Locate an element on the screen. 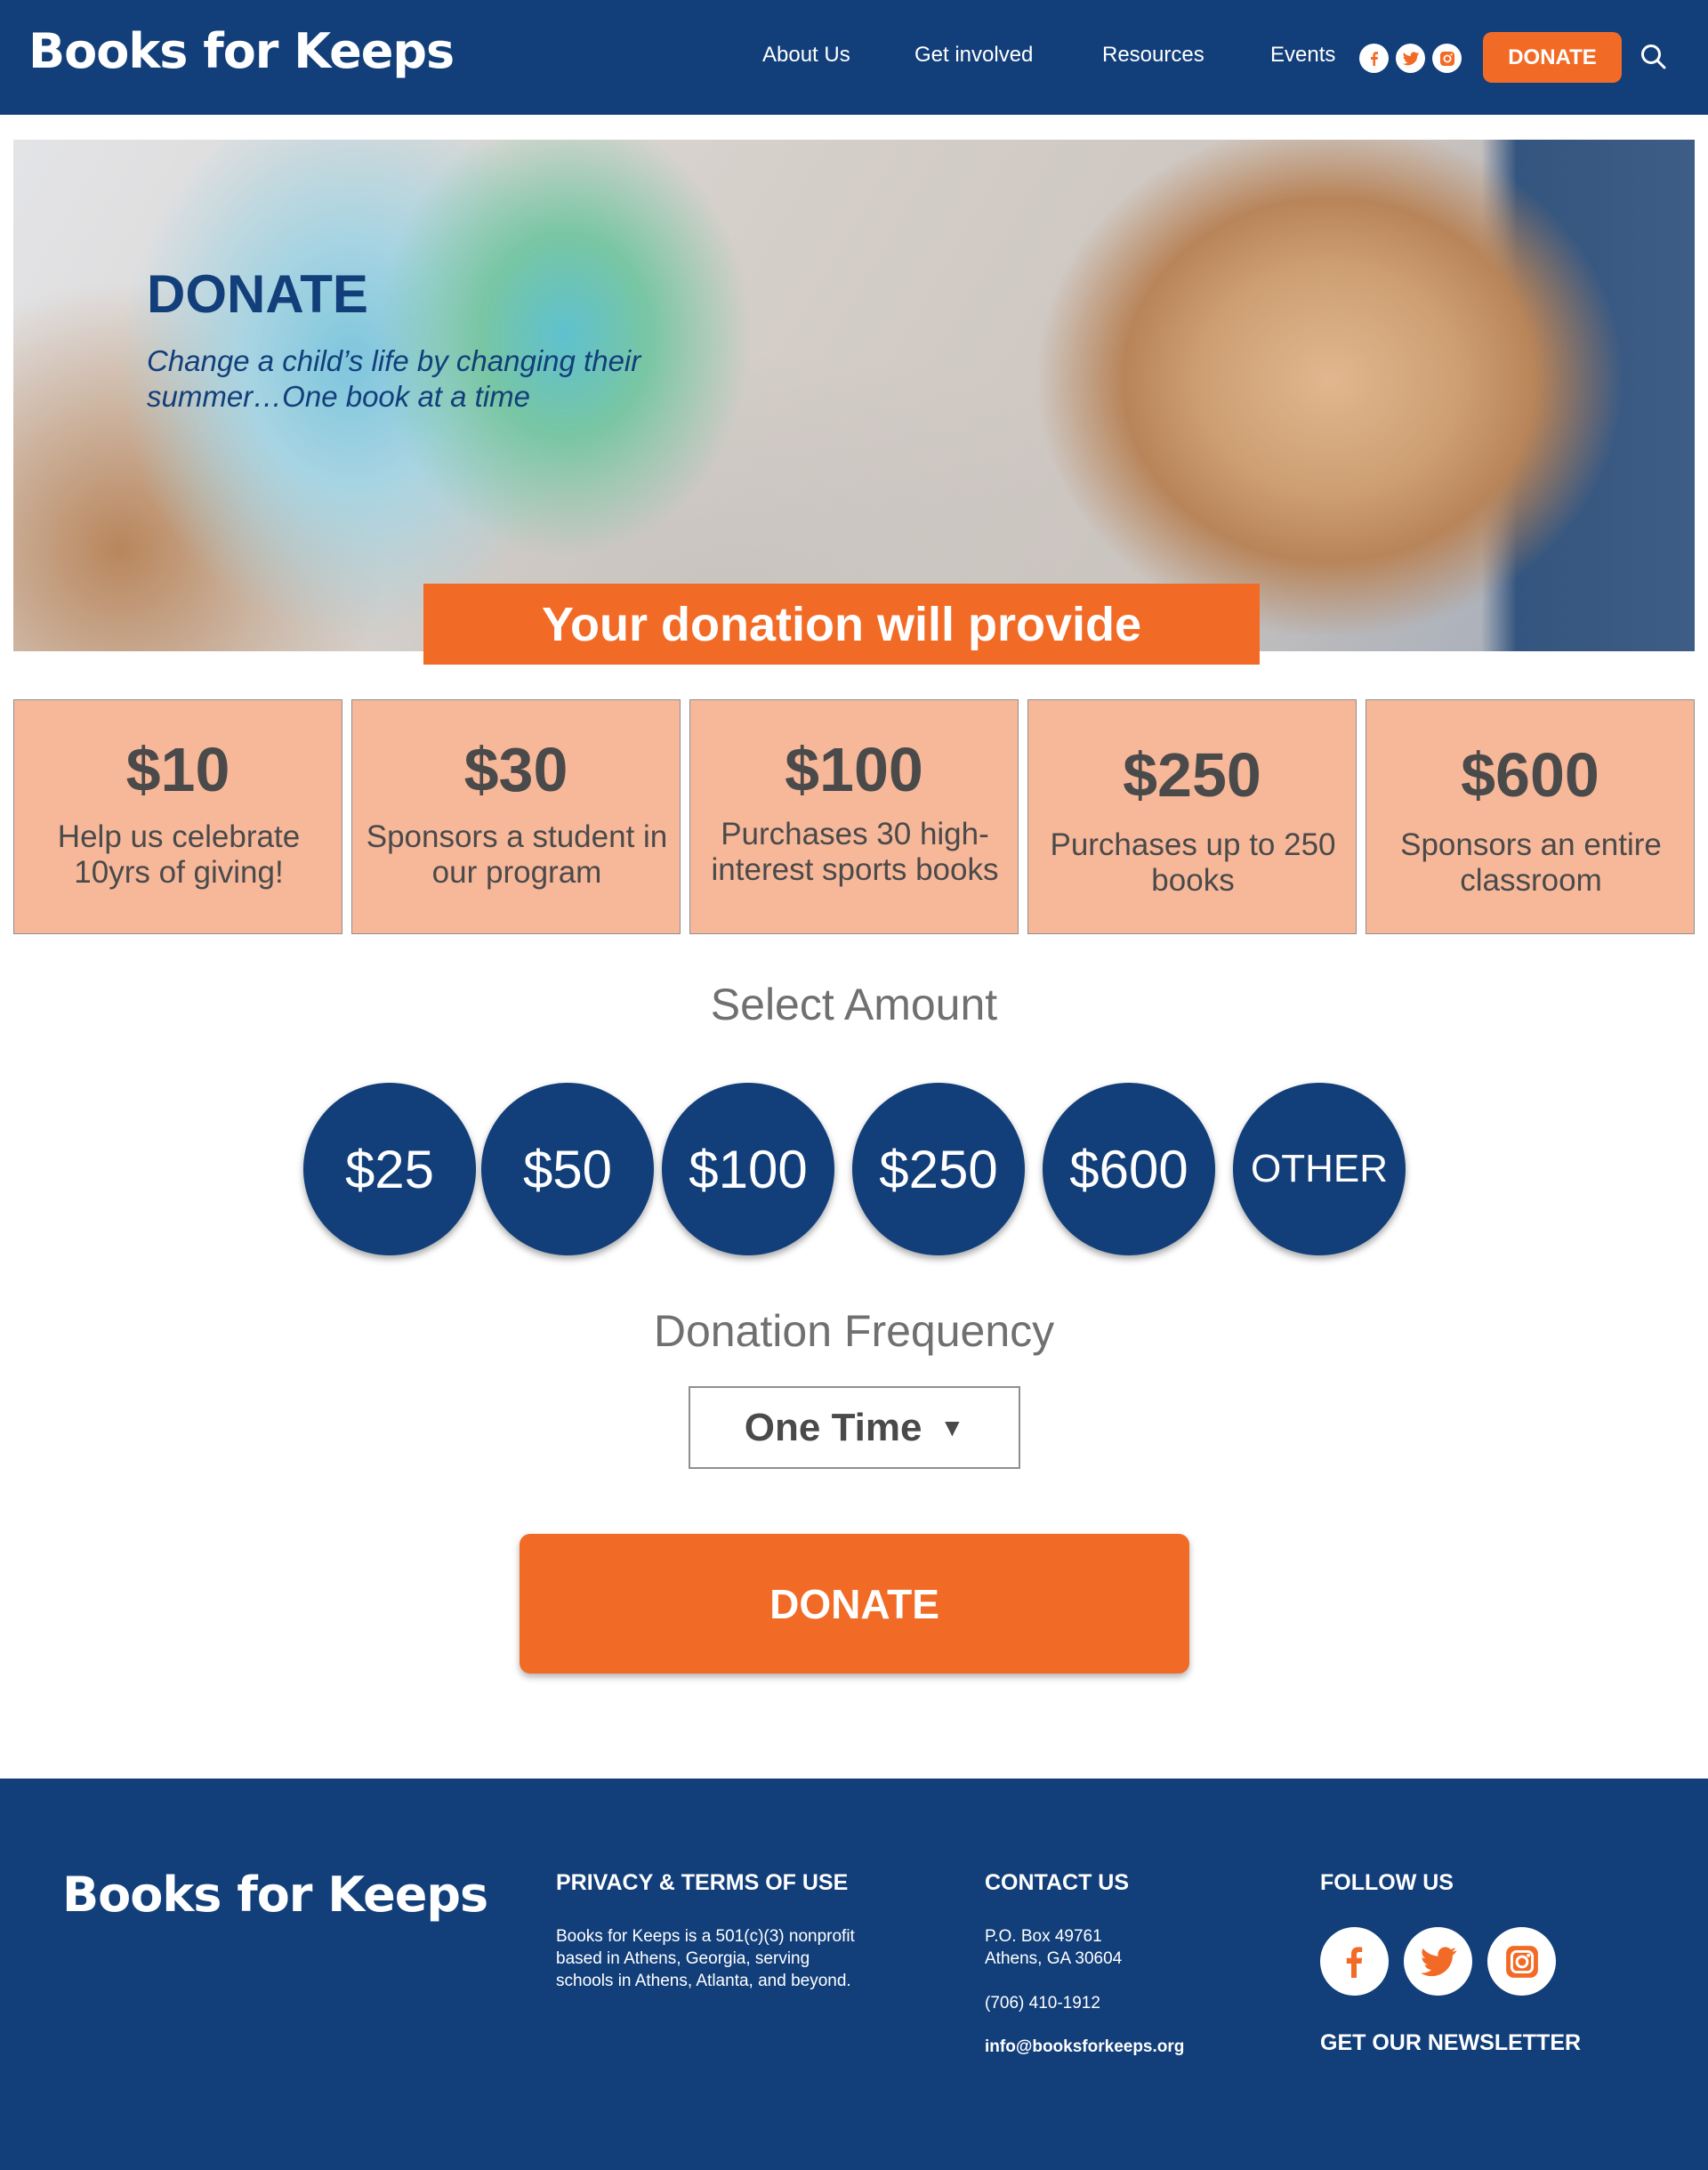 The width and height of the screenshot is (1708, 2170). nav-get-involved: Get involved is located at coordinates (973, 55).